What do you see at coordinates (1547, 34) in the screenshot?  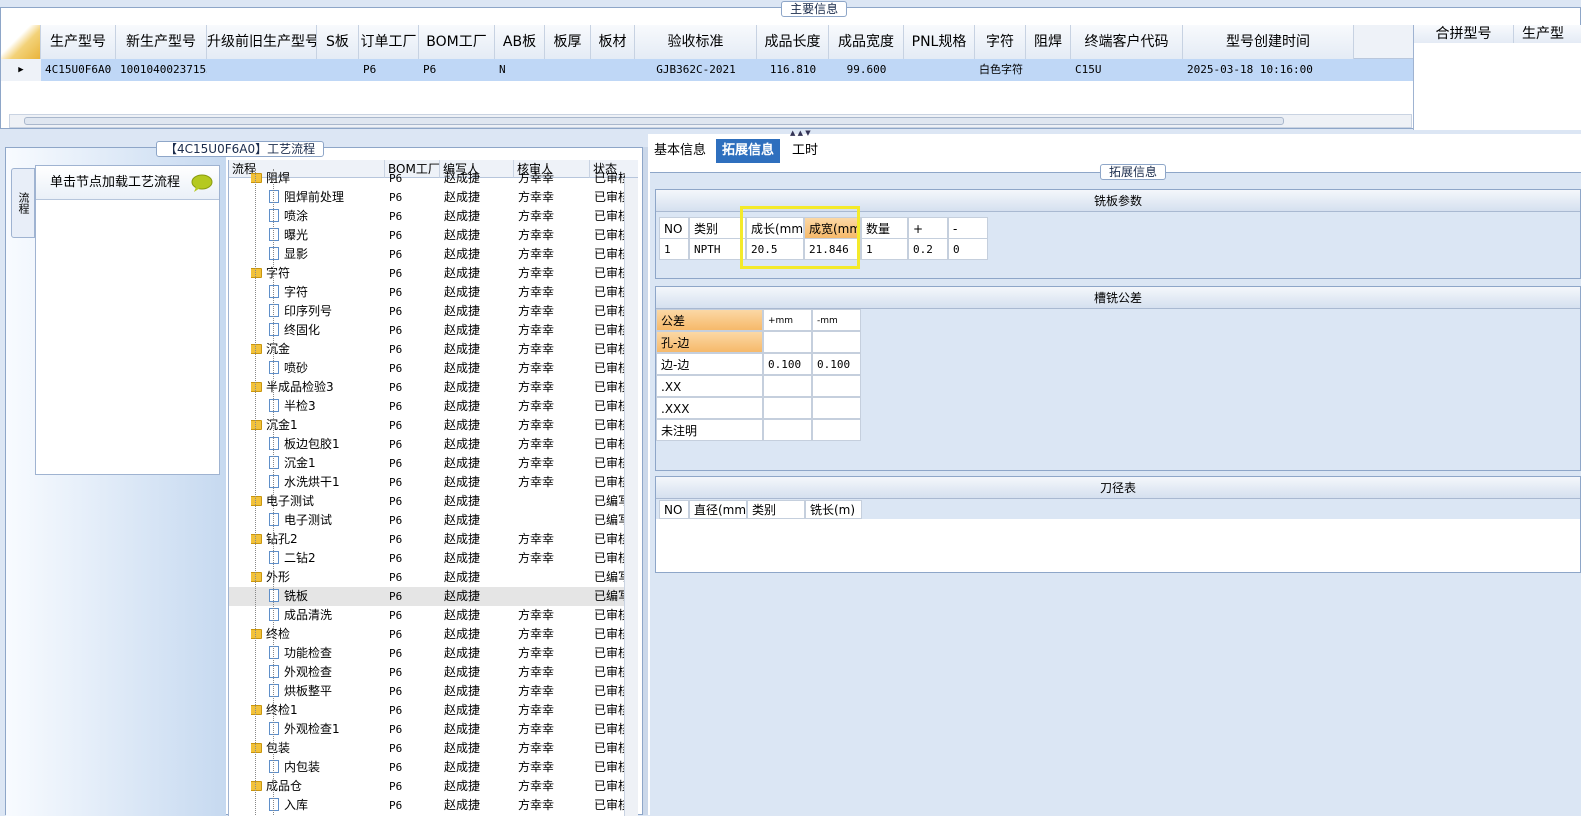 I see `production-model-header-2: 生产型` at bounding box center [1547, 34].